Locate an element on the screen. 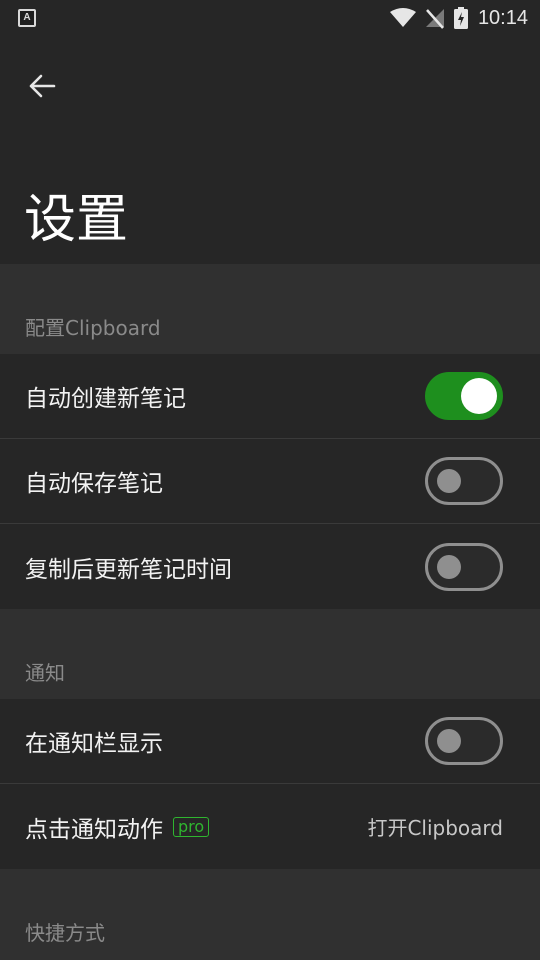  pro-badge: pro is located at coordinates (191, 826).